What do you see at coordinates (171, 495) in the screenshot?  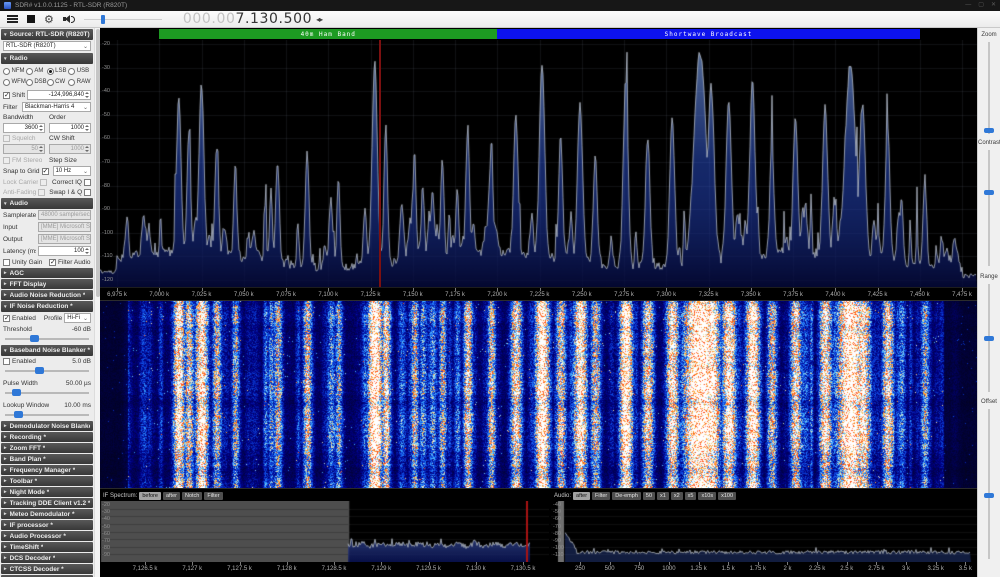 I see `if-button-after: after` at bounding box center [171, 495].